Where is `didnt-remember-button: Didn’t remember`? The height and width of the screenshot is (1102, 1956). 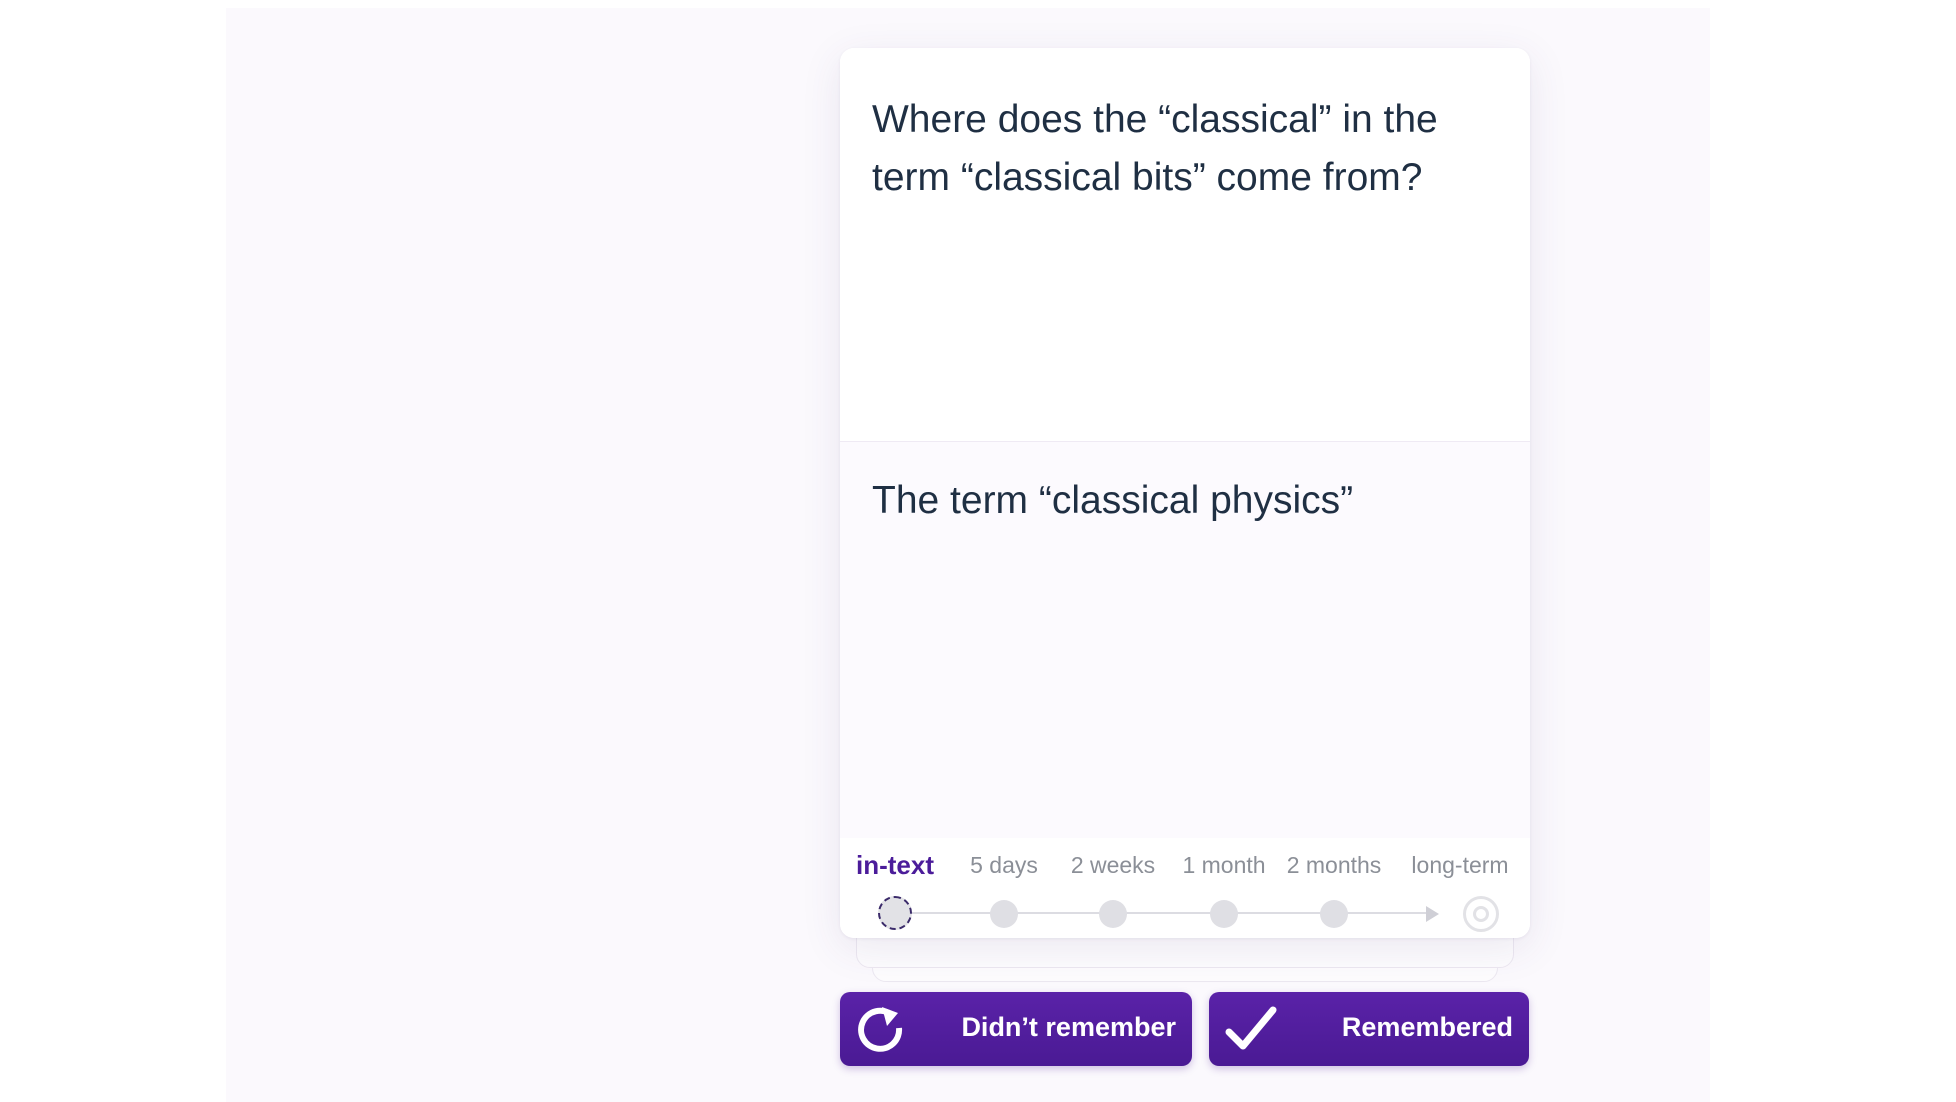 didnt-remember-button: Didn’t remember is located at coordinates (1016, 1029).